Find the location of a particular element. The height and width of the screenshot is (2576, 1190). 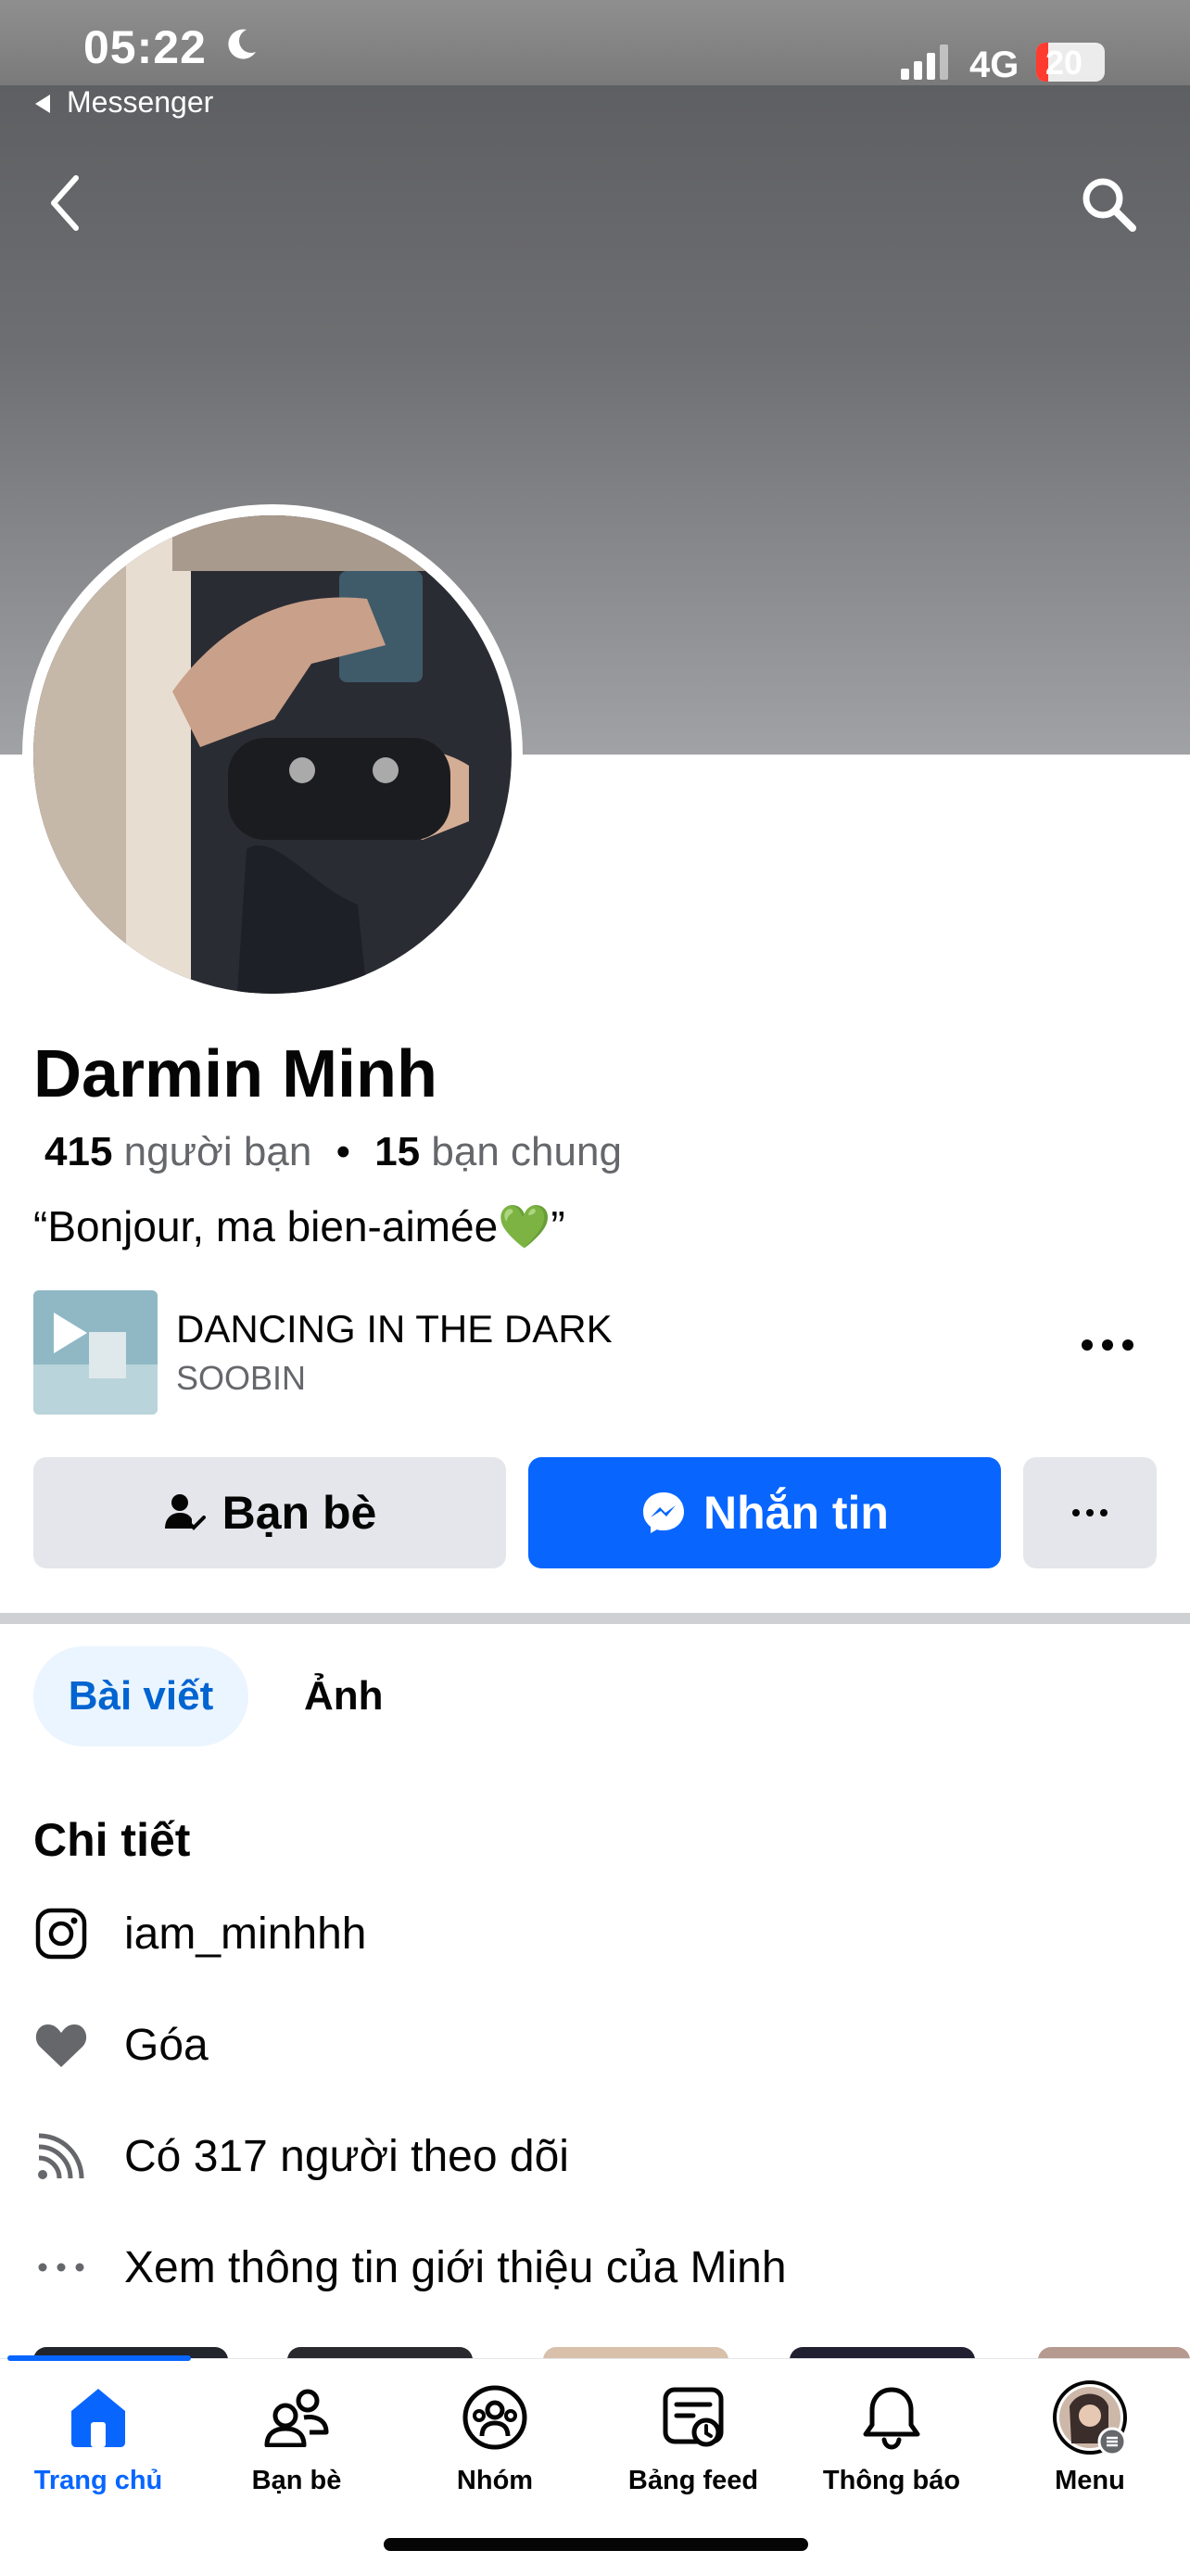

messenger-icon is located at coordinates (663, 1512).